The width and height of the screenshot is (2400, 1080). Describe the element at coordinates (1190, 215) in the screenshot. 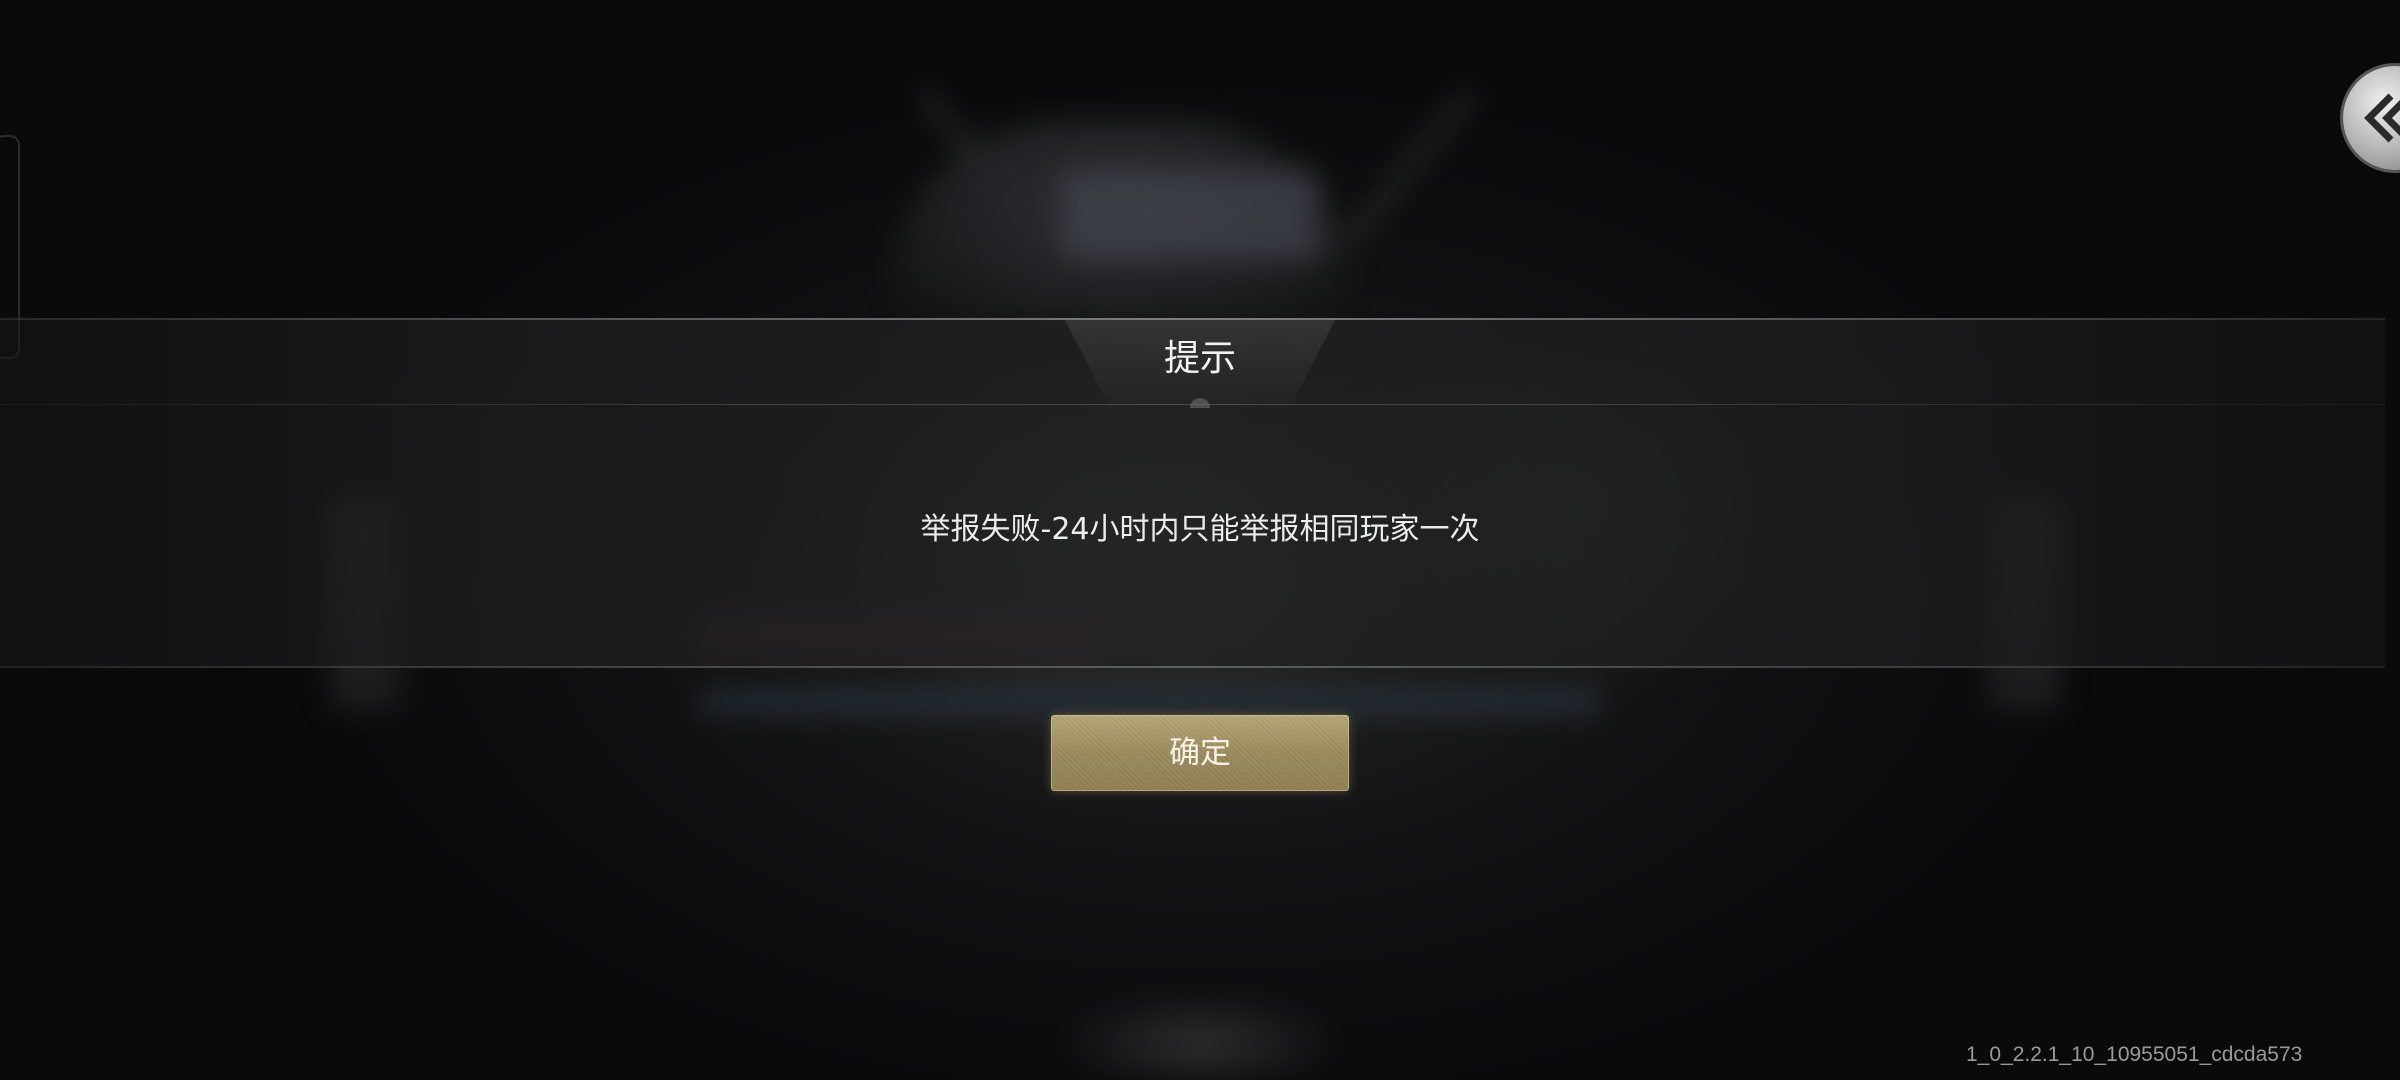

I see `background-emblem-banner` at that location.